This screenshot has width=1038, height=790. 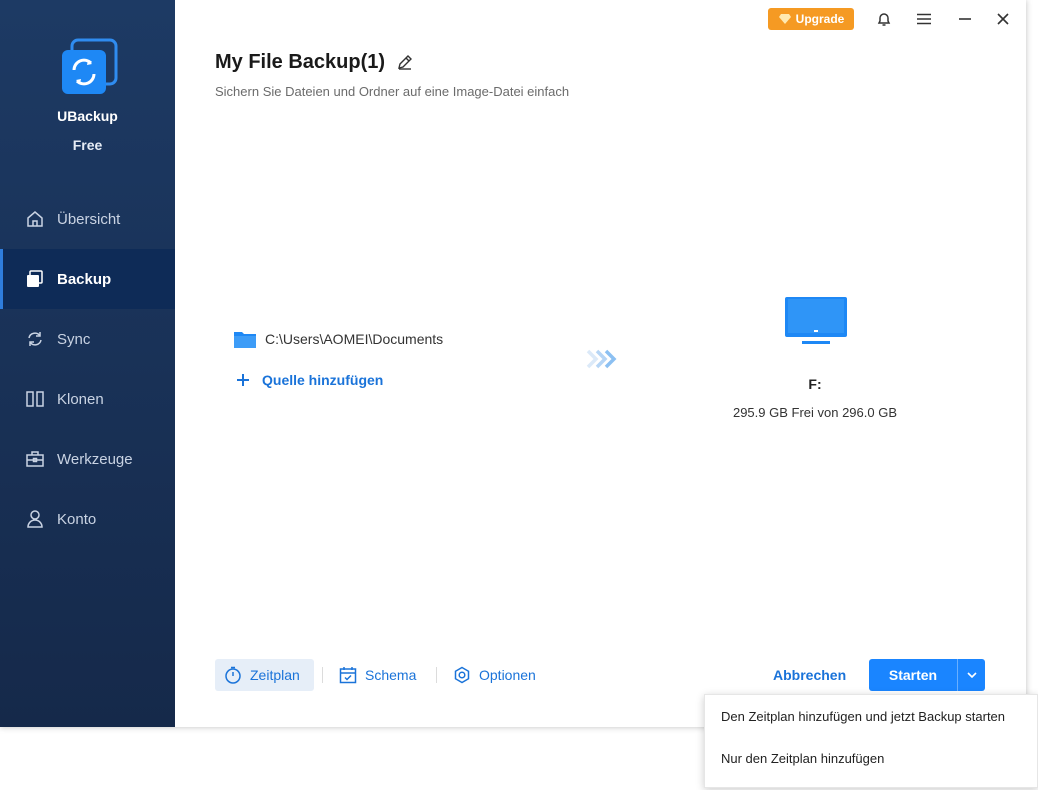 I want to click on minimize-icon, so click(x=965, y=19).